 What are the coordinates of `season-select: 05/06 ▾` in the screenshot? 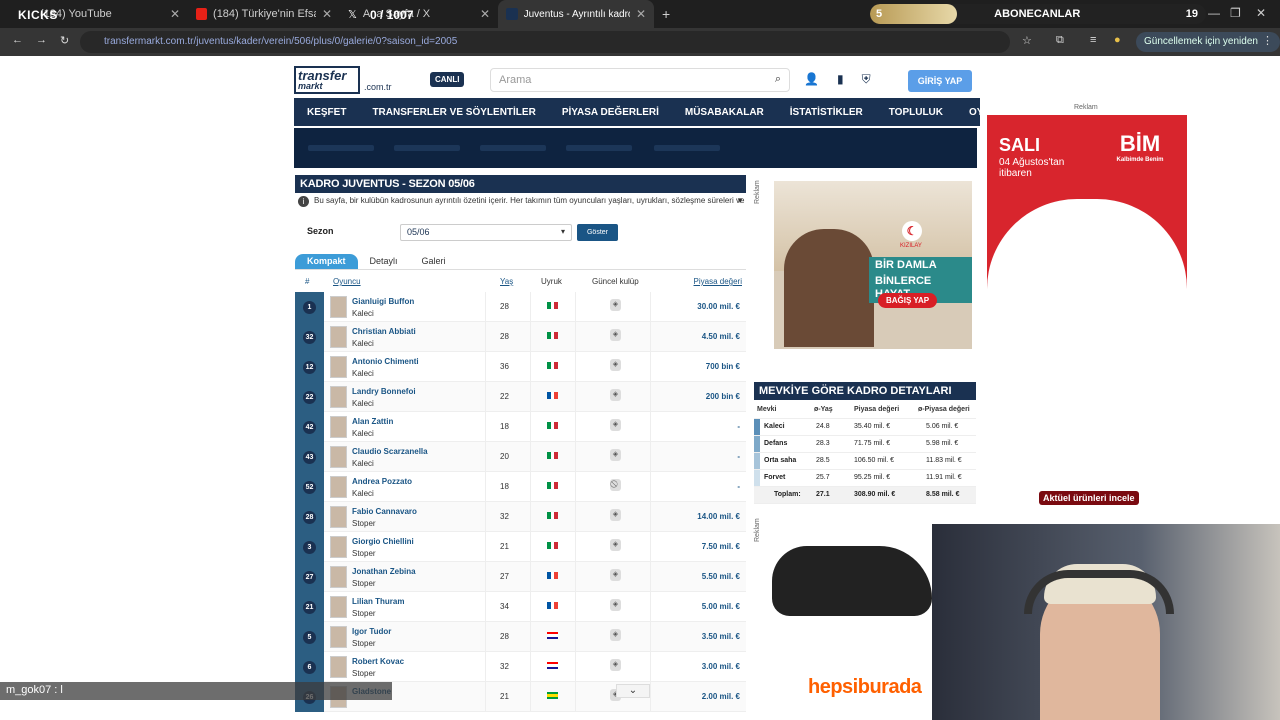 It's located at (486, 232).